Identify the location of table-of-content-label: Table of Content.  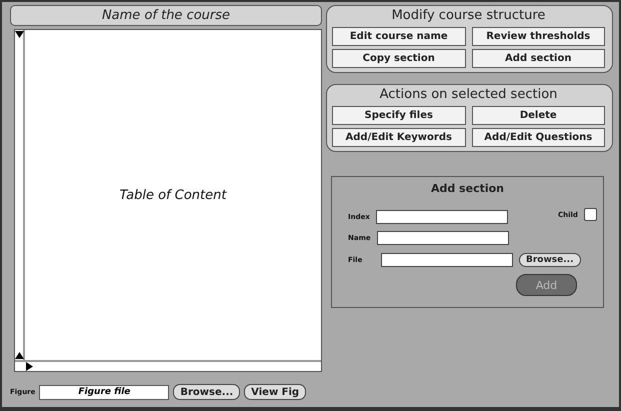
(173, 195).